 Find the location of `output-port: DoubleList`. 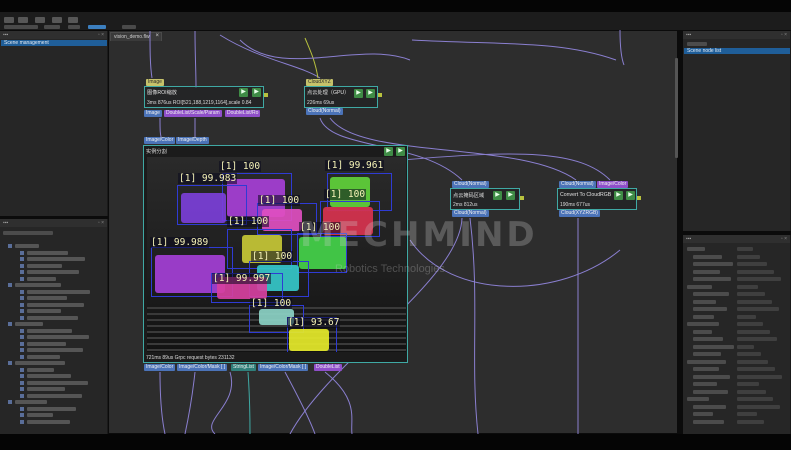

output-port: DoubleList is located at coordinates (328, 367).